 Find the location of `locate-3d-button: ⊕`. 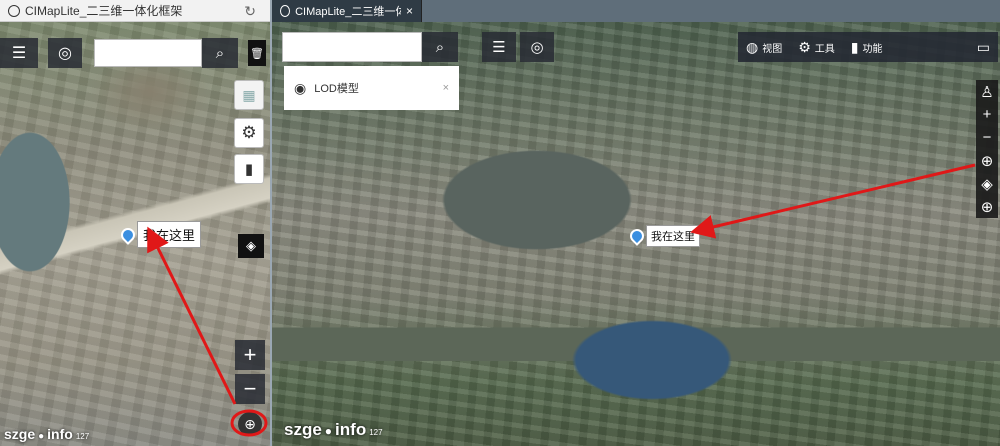

locate-3d-button: ⊕ is located at coordinates (987, 160).